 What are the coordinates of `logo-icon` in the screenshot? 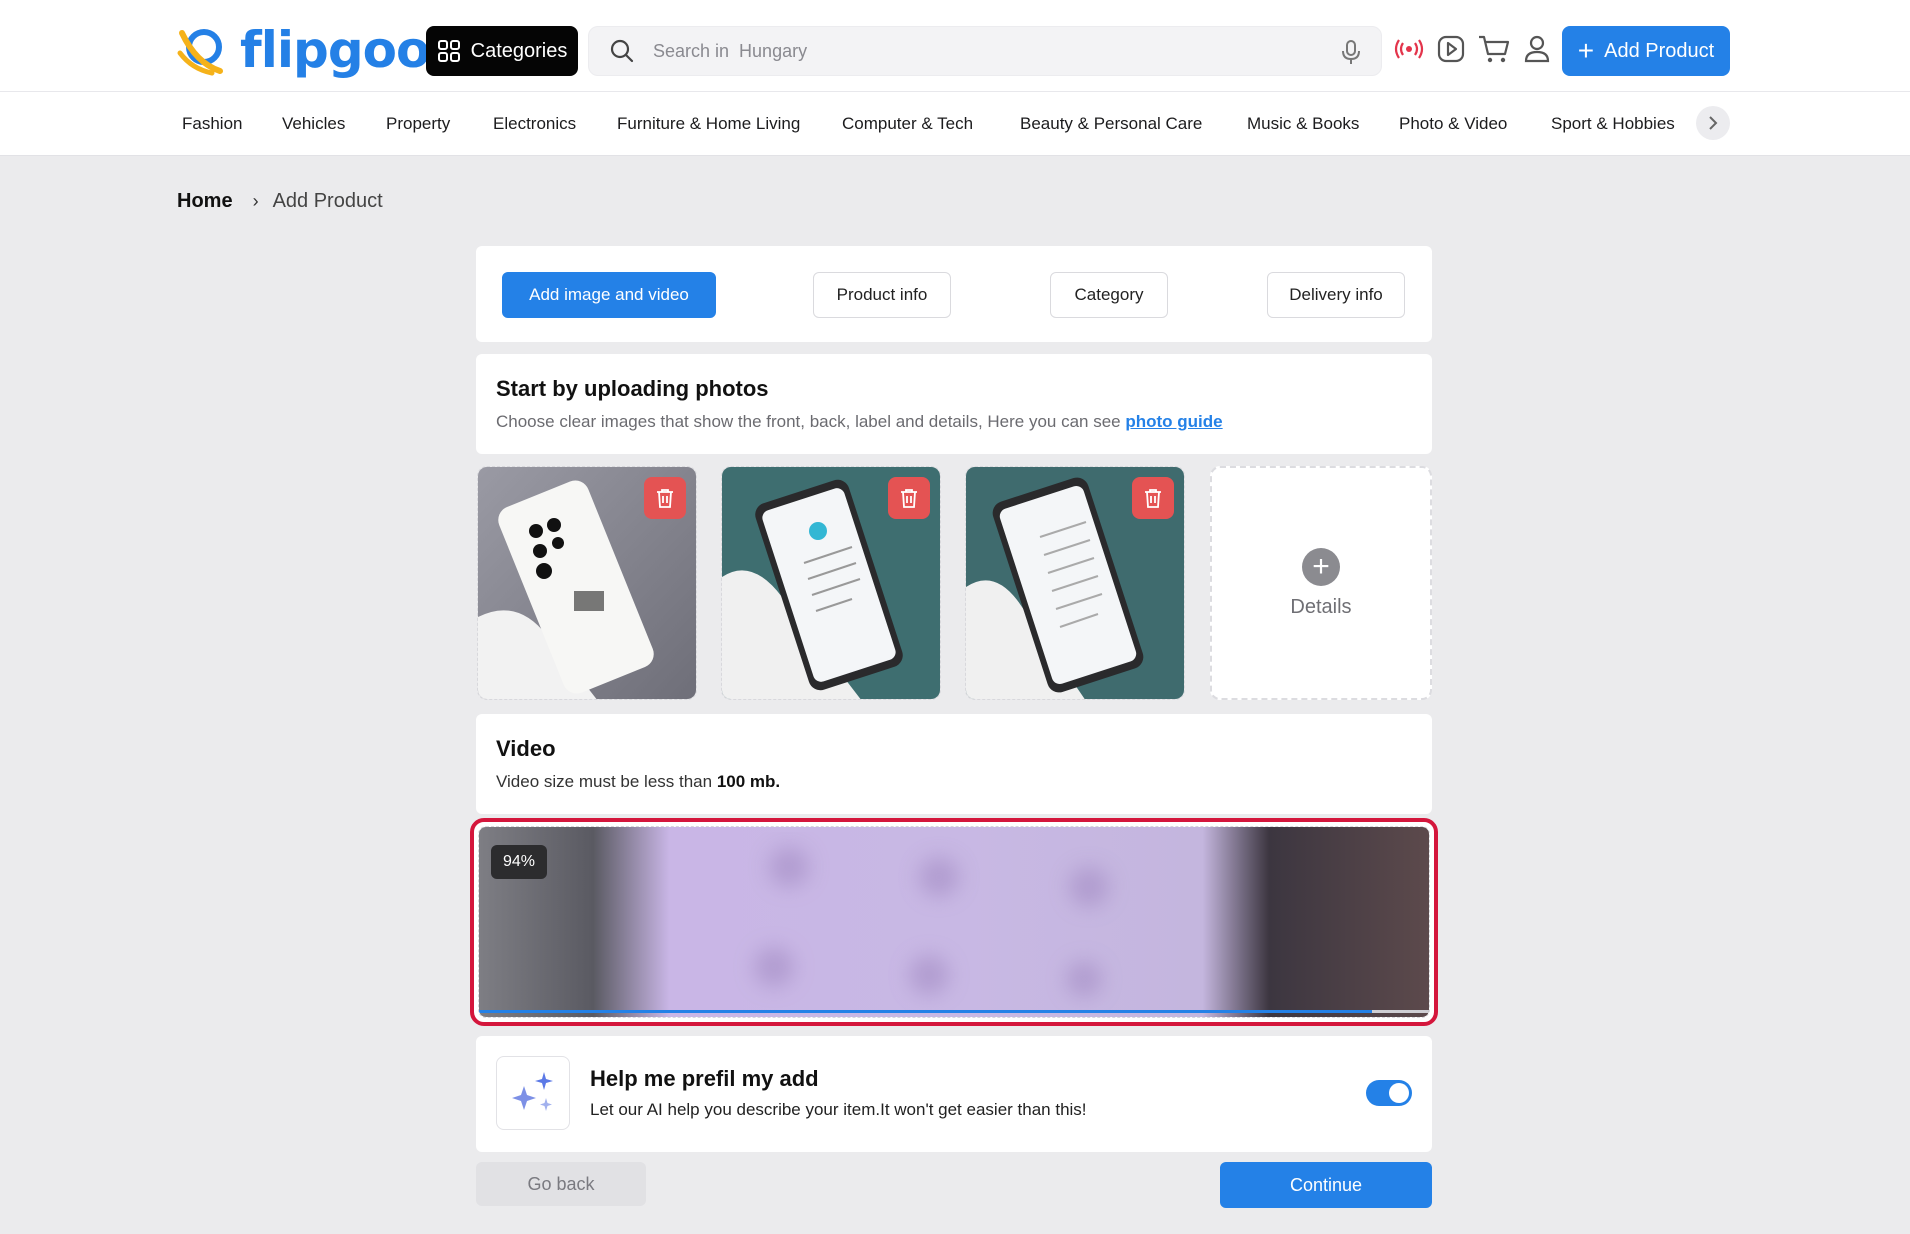 It's located at (200, 52).